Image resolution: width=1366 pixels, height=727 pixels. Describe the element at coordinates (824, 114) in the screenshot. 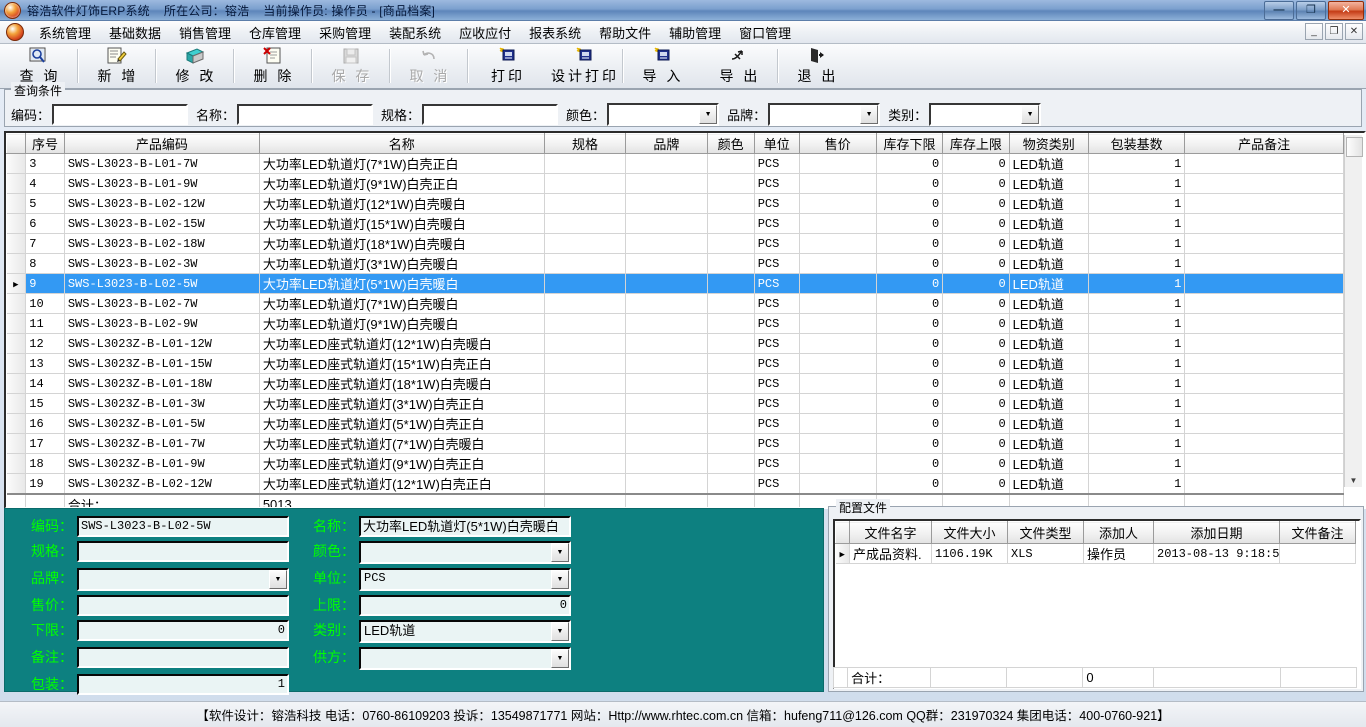

I see `query-brand-combo: ▼` at that location.